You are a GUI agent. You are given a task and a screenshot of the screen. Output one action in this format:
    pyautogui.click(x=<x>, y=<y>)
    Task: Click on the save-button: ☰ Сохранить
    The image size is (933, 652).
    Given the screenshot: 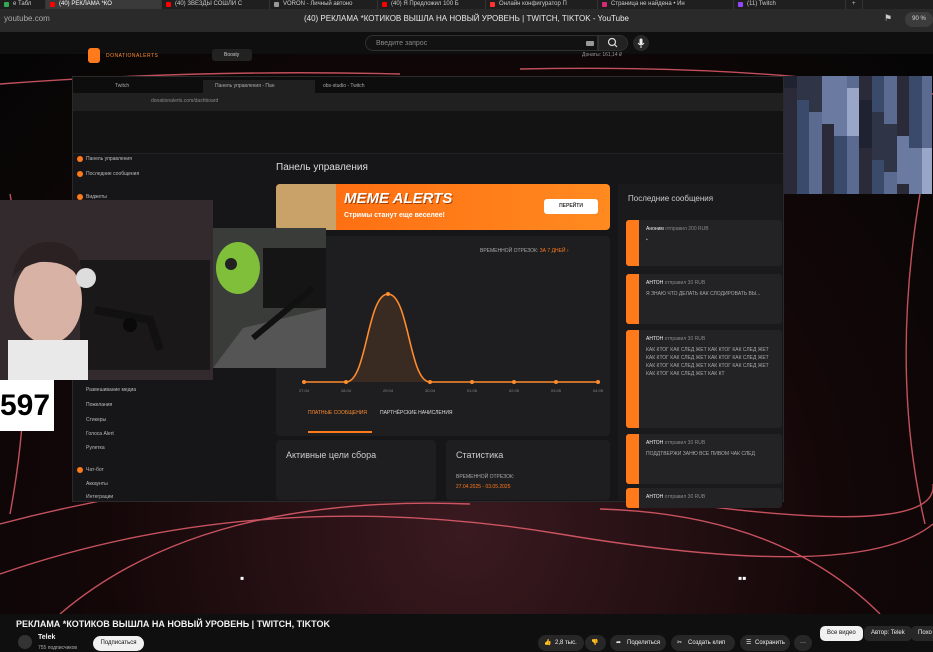 What is the action you would take?
    pyautogui.click(x=765, y=643)
    